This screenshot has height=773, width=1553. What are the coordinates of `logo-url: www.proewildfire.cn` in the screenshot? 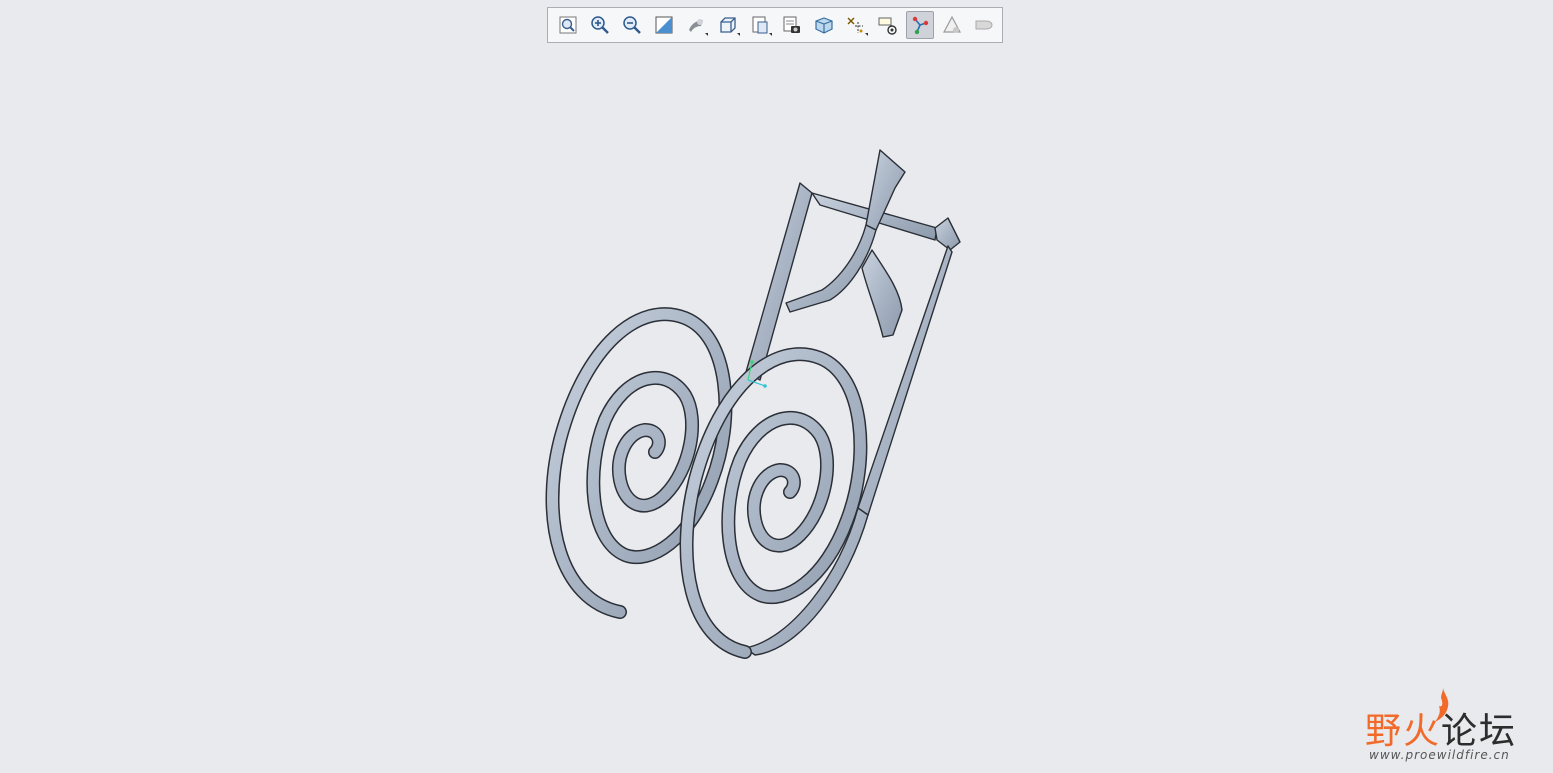 It's located at (1439, 755).